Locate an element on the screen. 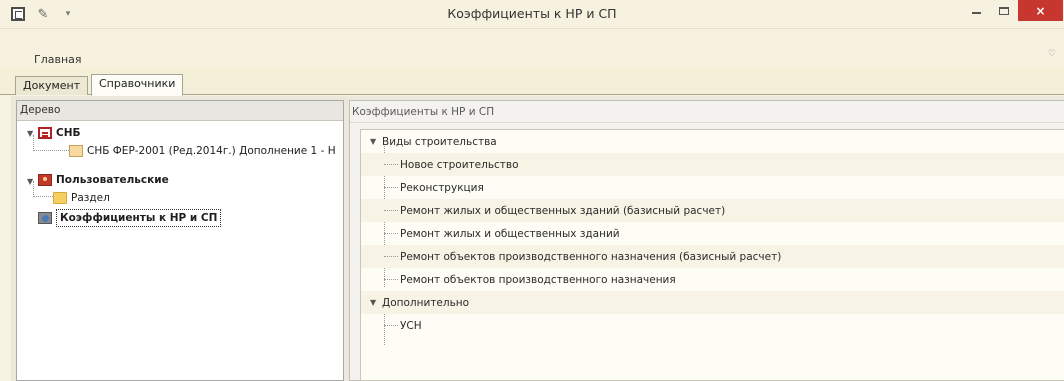 This screenshot has height=381, width=1064. document-tabs: Документ Справочники is located at coordinates (532, 81).